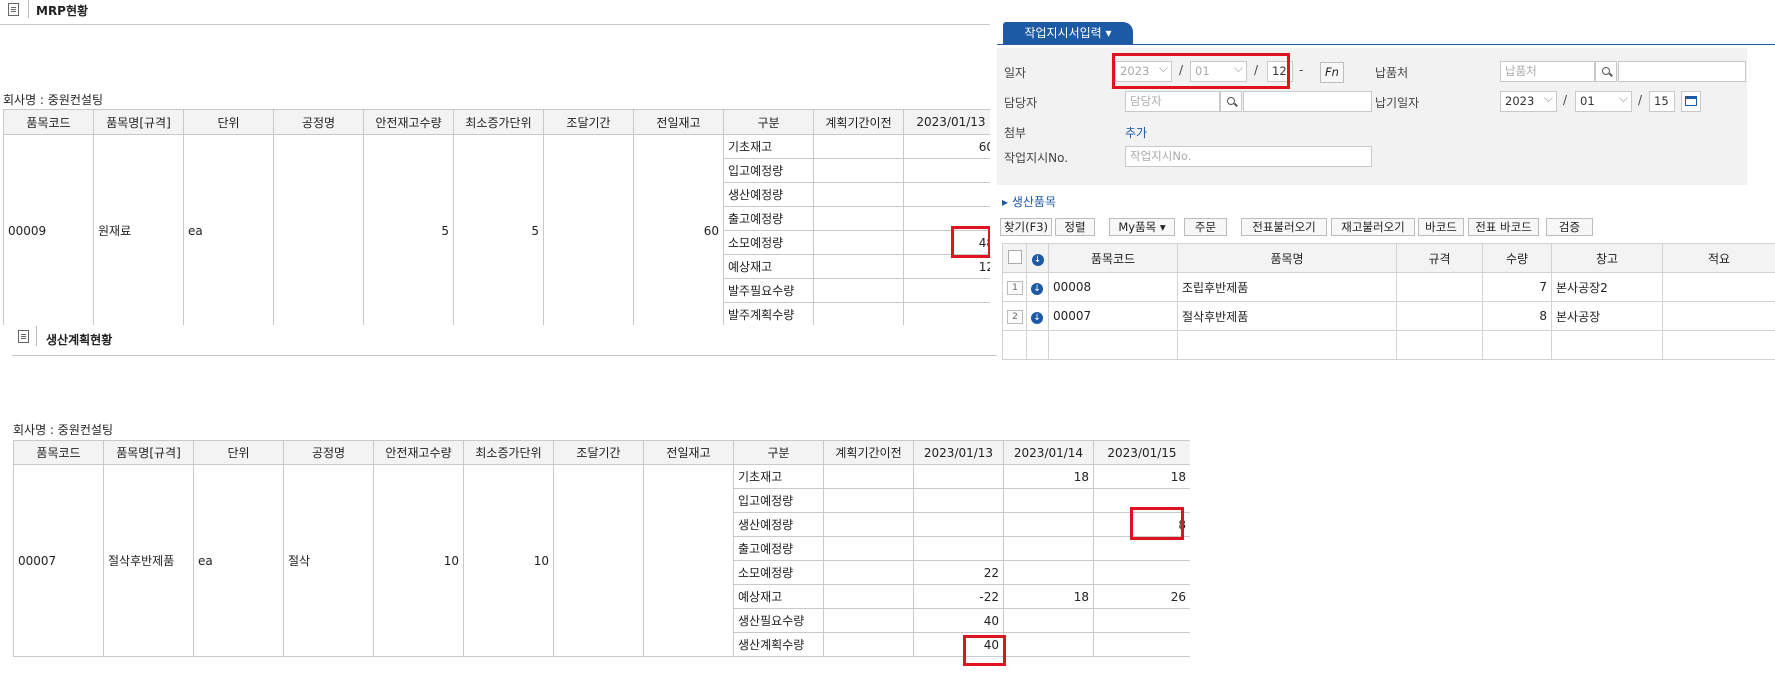 This screenshot has height=673, width=1775. What do you see at coordinates (1014, 258) in the screenshot?
I see `select-all-checkbox` at bounding box center [1014, 258].